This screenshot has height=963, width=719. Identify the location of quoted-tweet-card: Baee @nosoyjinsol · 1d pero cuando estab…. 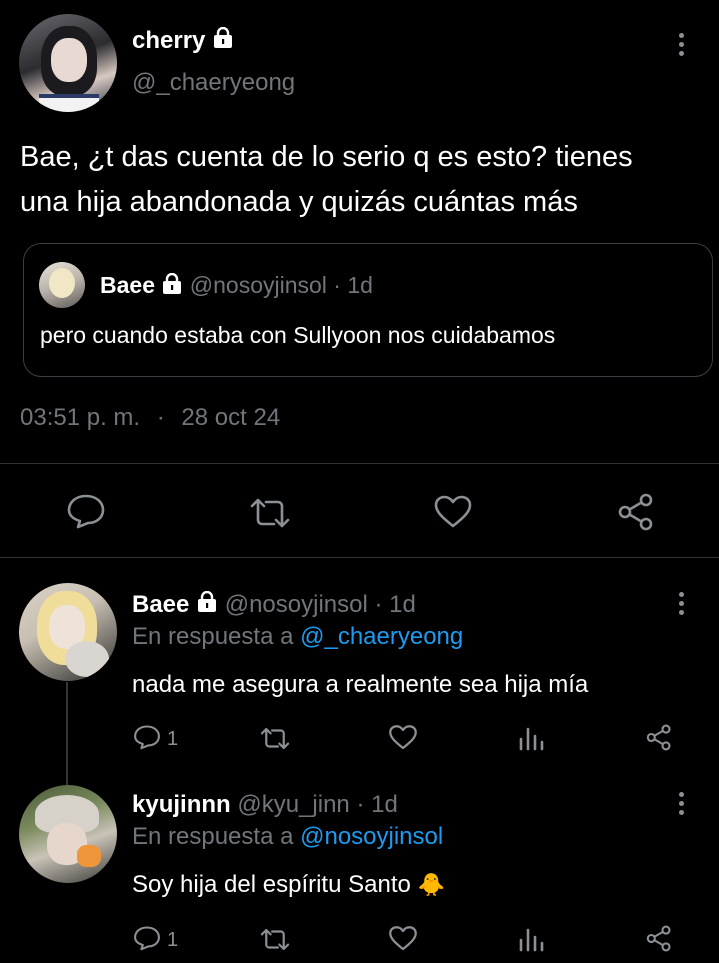
(368, 310).